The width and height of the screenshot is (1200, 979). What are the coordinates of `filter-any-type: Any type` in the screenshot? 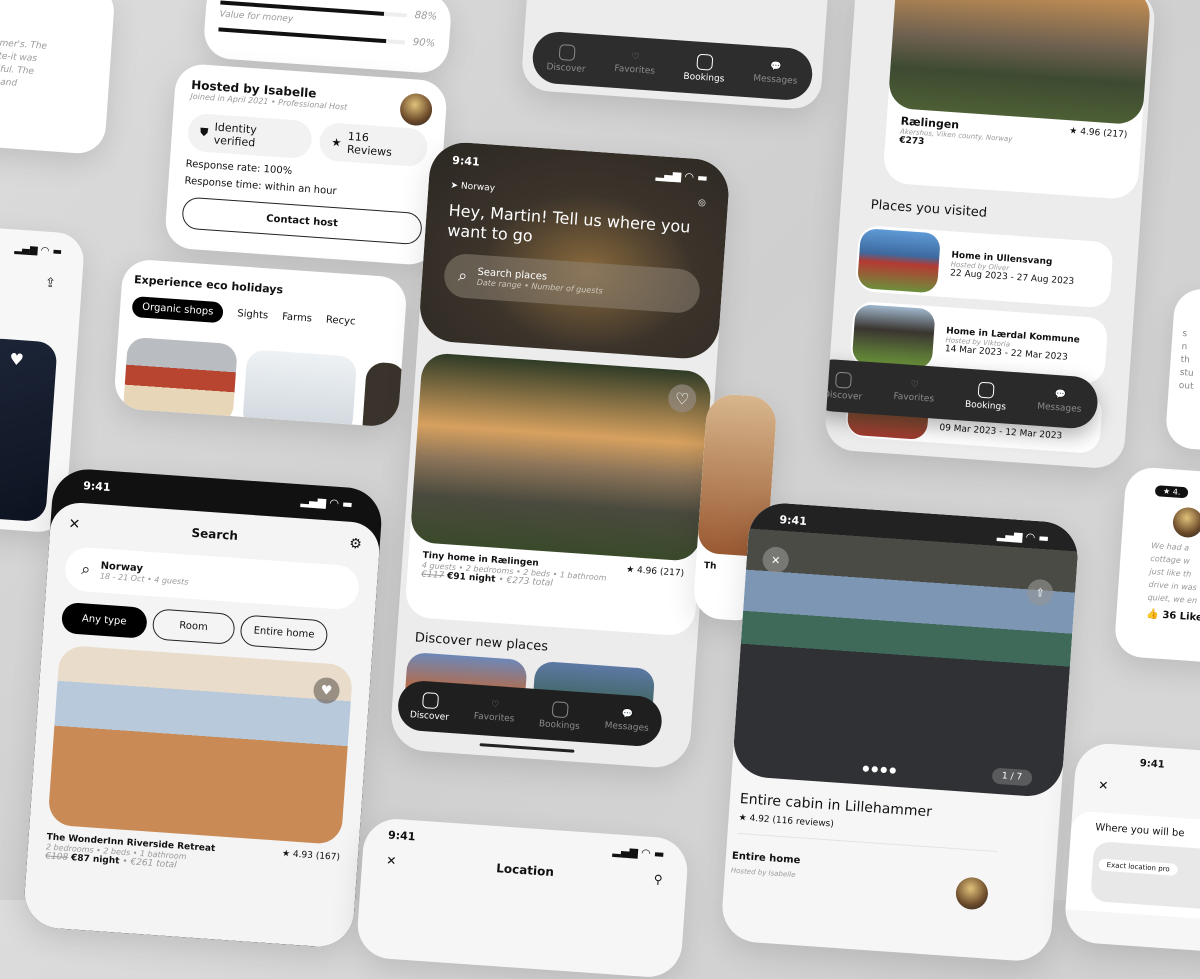 It's located at (104, 620).